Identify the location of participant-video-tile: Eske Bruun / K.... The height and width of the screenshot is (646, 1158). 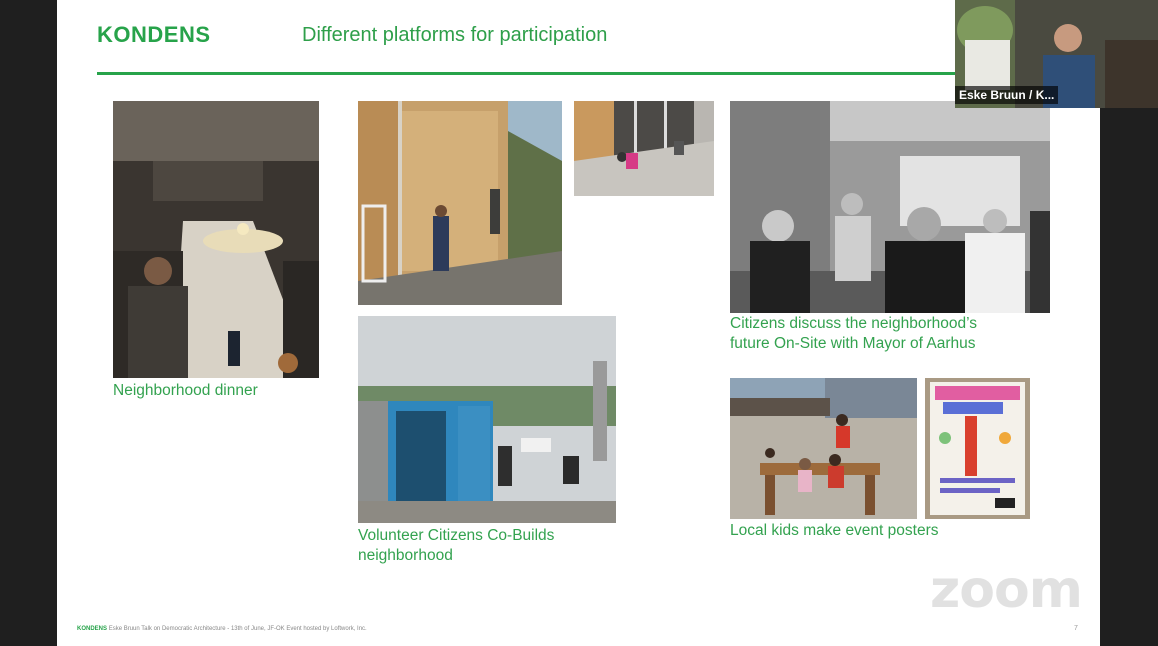
(1056, 54).